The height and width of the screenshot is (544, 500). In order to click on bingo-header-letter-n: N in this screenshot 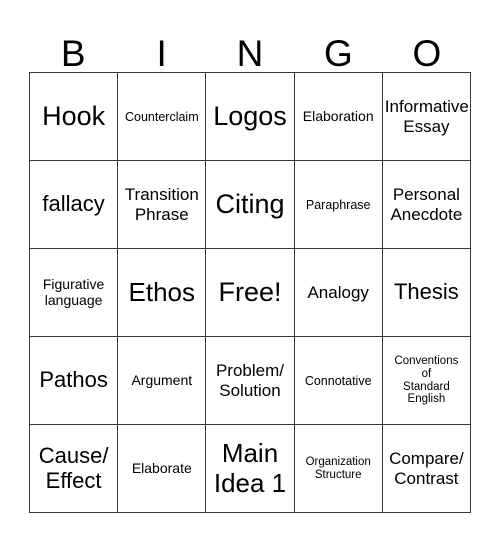, I will do `click(250, 53)`.